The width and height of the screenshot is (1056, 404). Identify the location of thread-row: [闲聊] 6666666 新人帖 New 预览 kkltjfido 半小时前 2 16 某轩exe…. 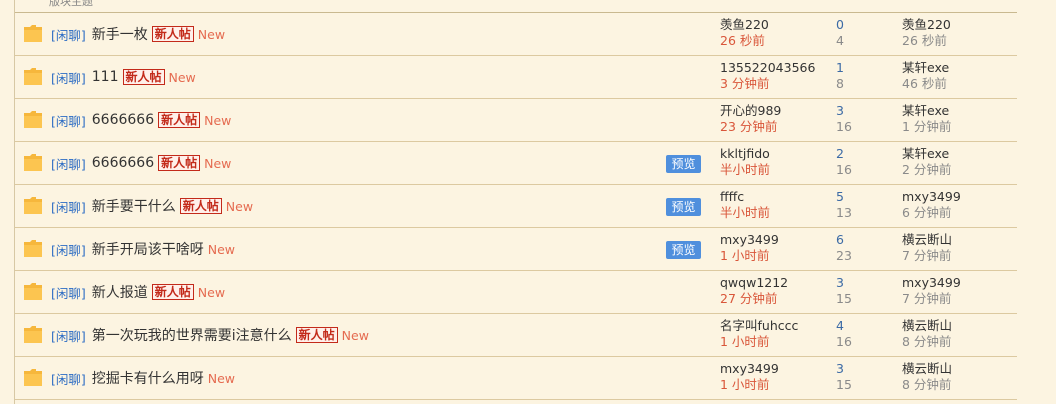
(516, 163).